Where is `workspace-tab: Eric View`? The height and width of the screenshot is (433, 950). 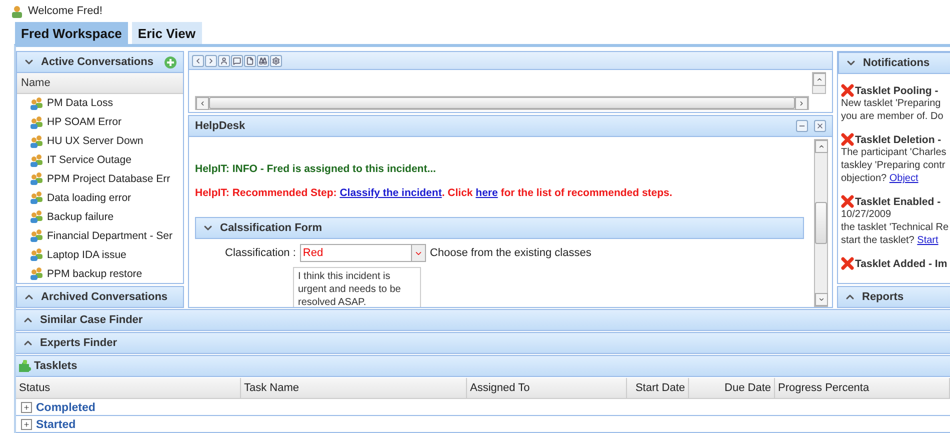 workspace-tab: Eric View is located at coordinates (167, 33).